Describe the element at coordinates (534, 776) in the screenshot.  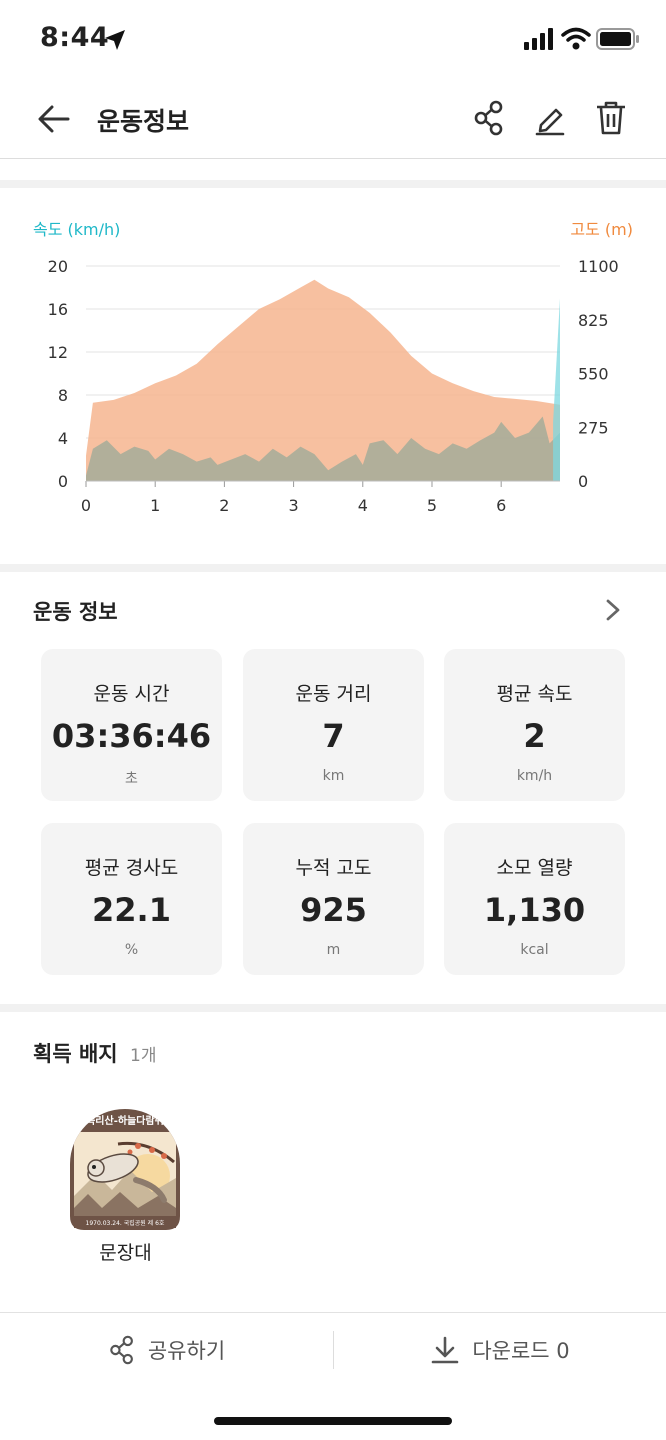
I see `stat-unit: km/h` at that location.